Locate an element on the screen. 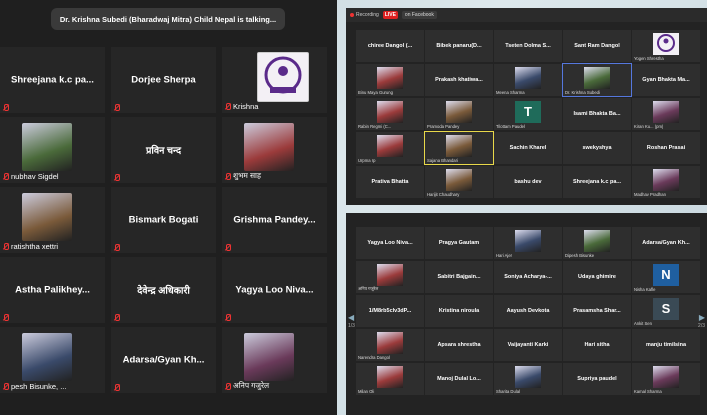 The height and width of the screenshot is (415, 707). participant-tile: देवेन्द्र अधिकारी is located at coordinates (163, 290).